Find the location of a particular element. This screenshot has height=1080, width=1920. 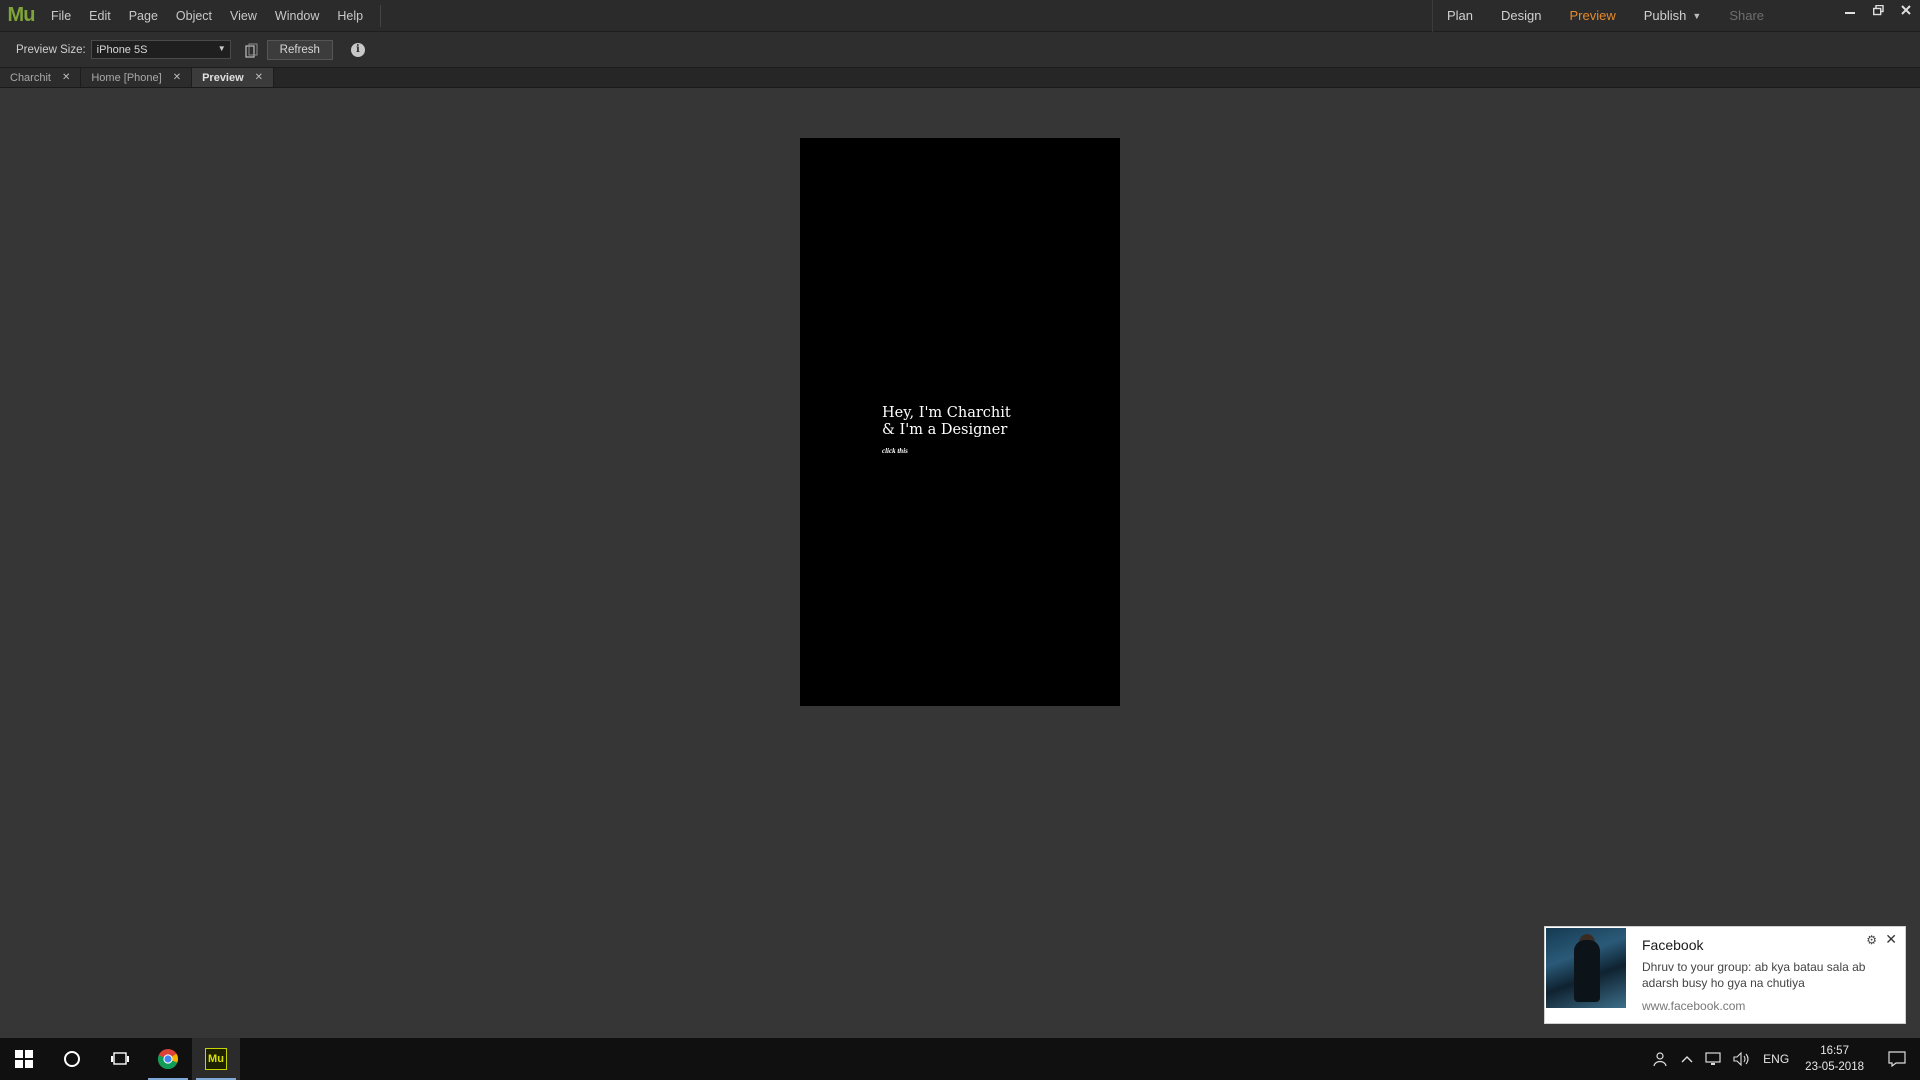

tab-label: Charchit is located at coordinates (30, 77).